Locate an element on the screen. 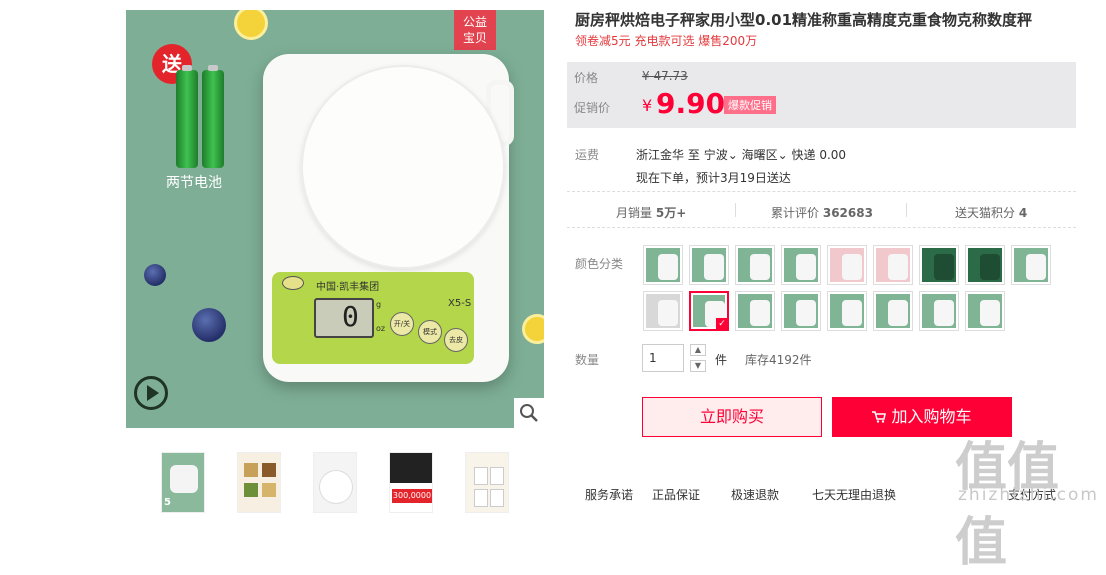 The height and width of the screenshot is (575, 1106). battery-icon is located at coordinates (213, 116).